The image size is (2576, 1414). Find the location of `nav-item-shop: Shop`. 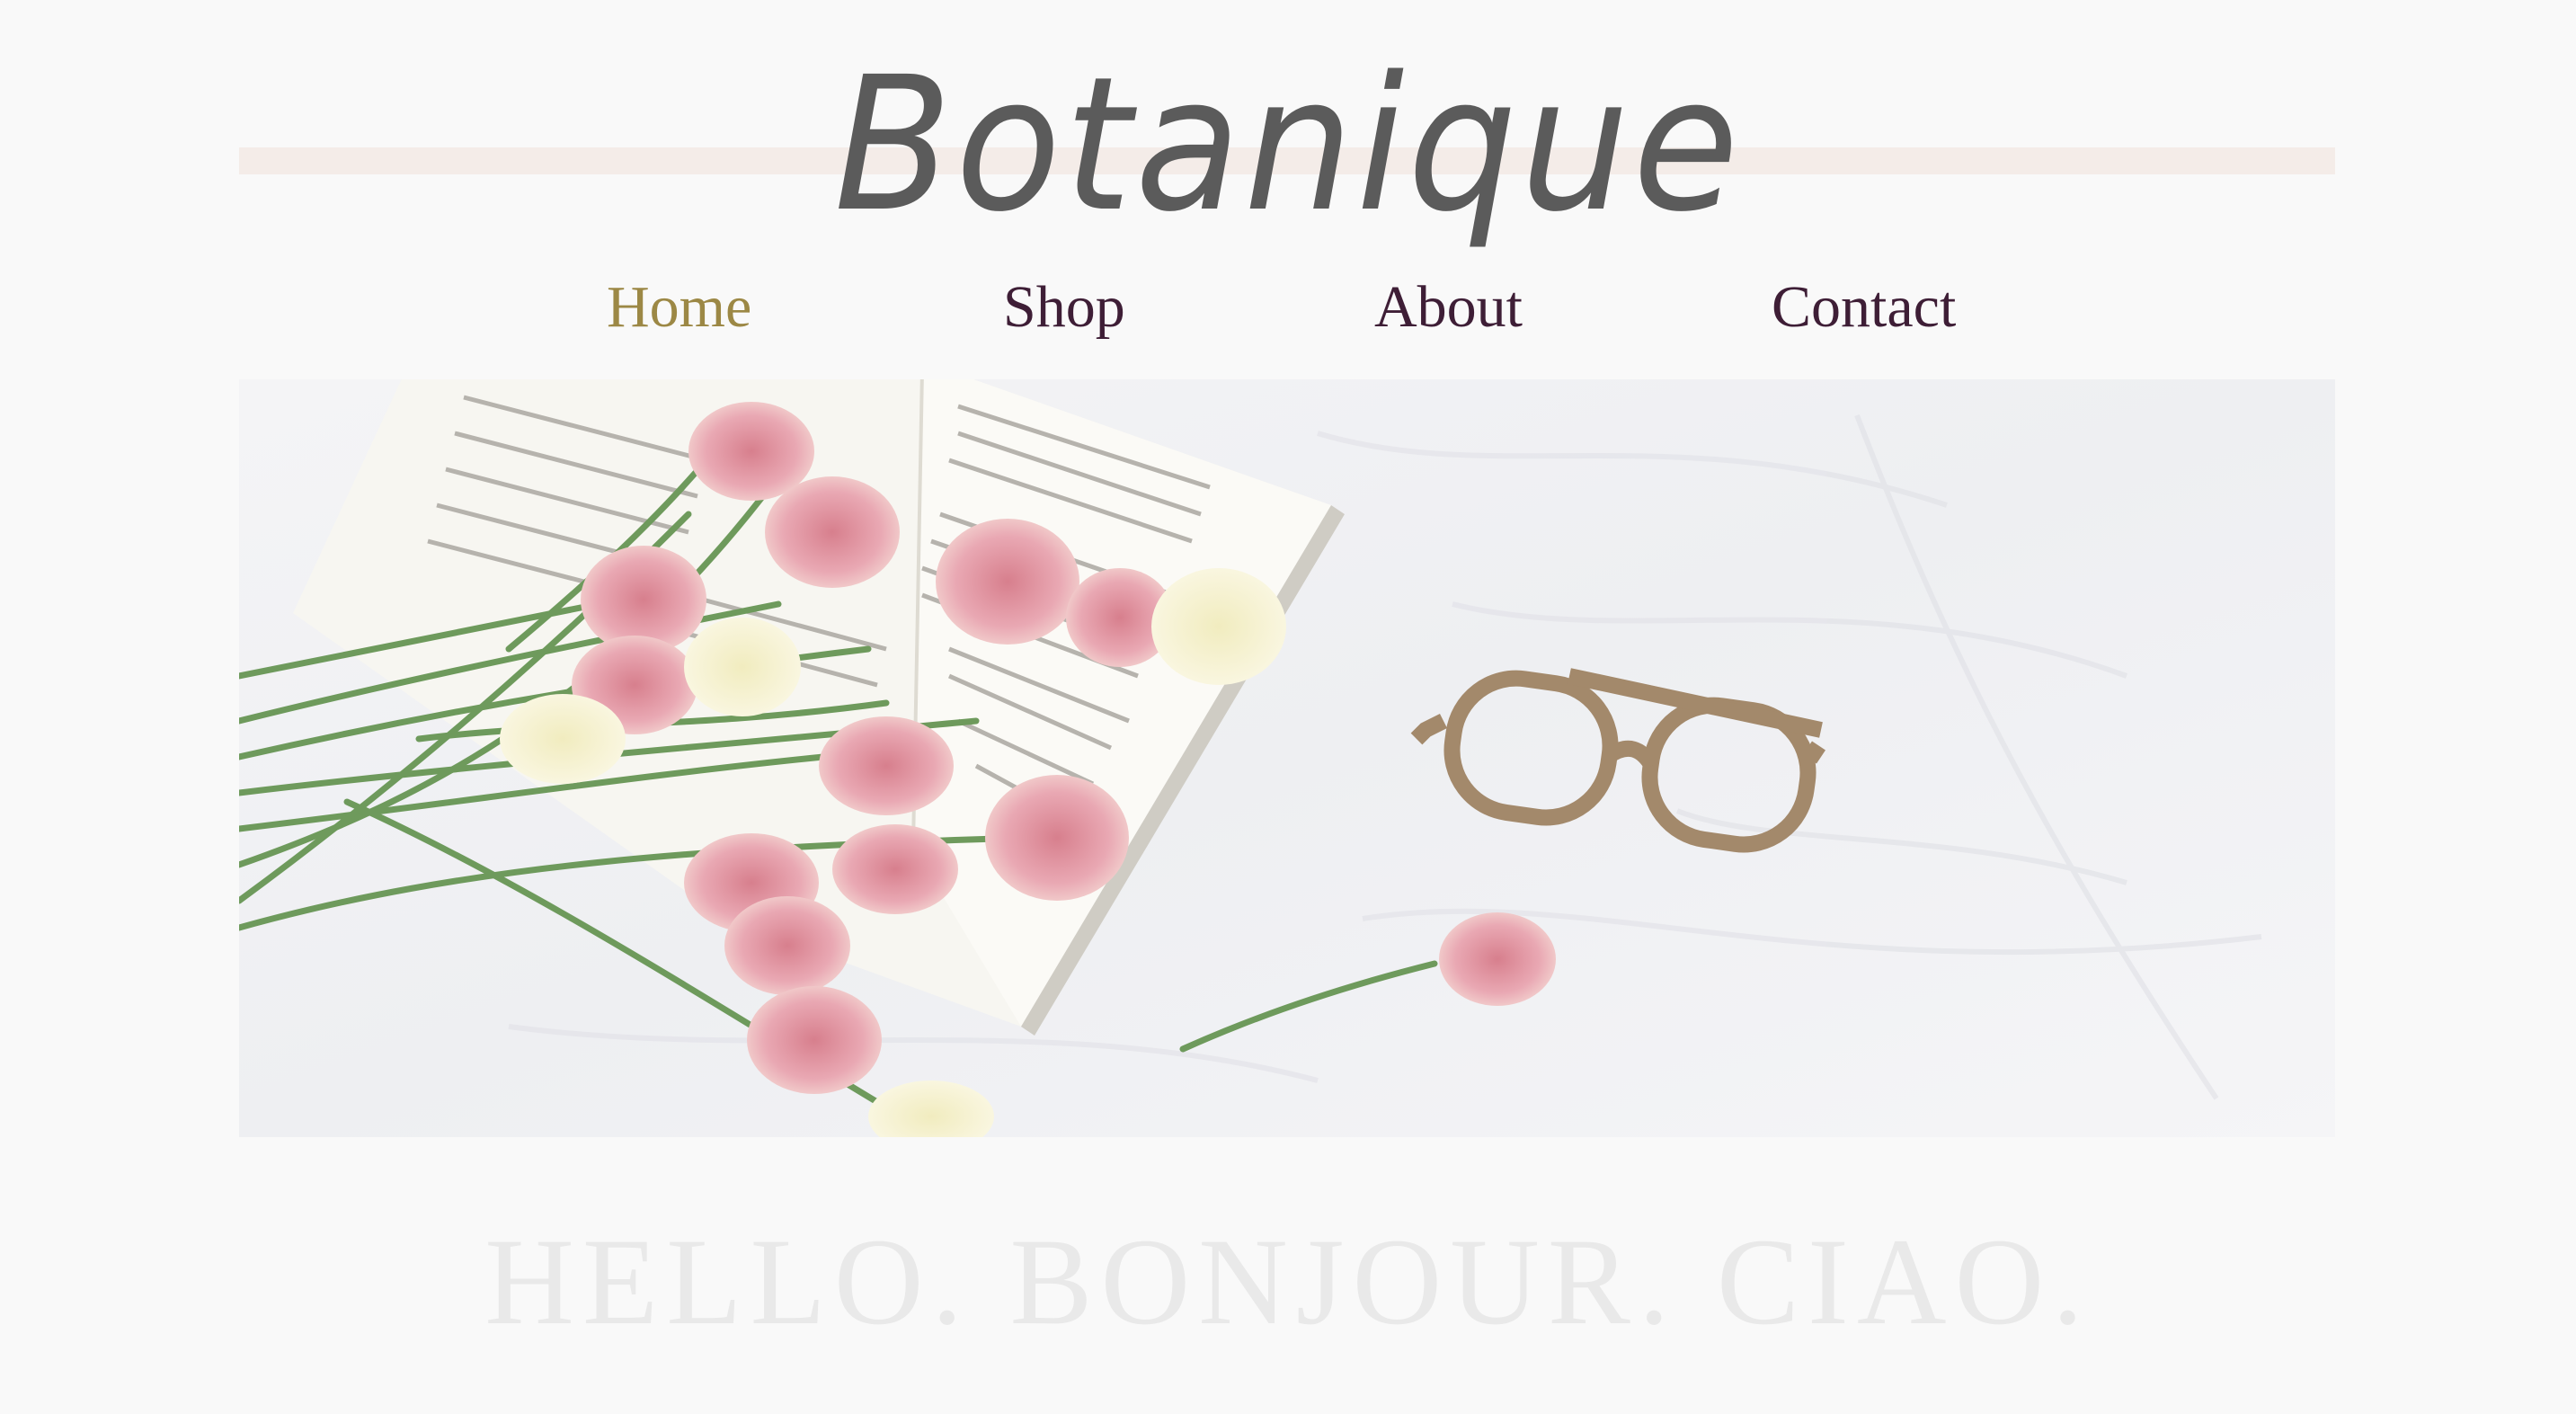

nav-item-shop: Shop is located at coordinates (1064, 307).